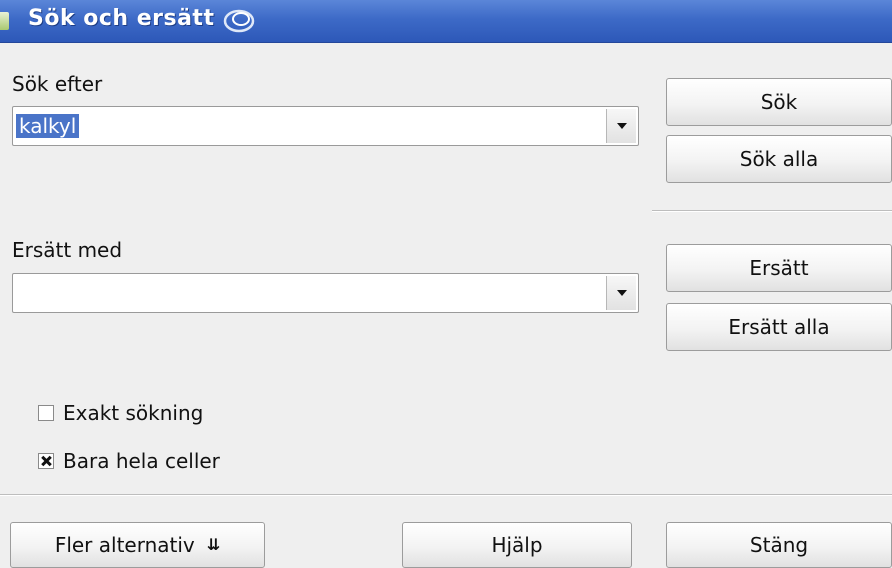  Describe the element at coordinates (446, 21) in the screenshot. I see `window-titlebar: Sök och ersätt` at that location.